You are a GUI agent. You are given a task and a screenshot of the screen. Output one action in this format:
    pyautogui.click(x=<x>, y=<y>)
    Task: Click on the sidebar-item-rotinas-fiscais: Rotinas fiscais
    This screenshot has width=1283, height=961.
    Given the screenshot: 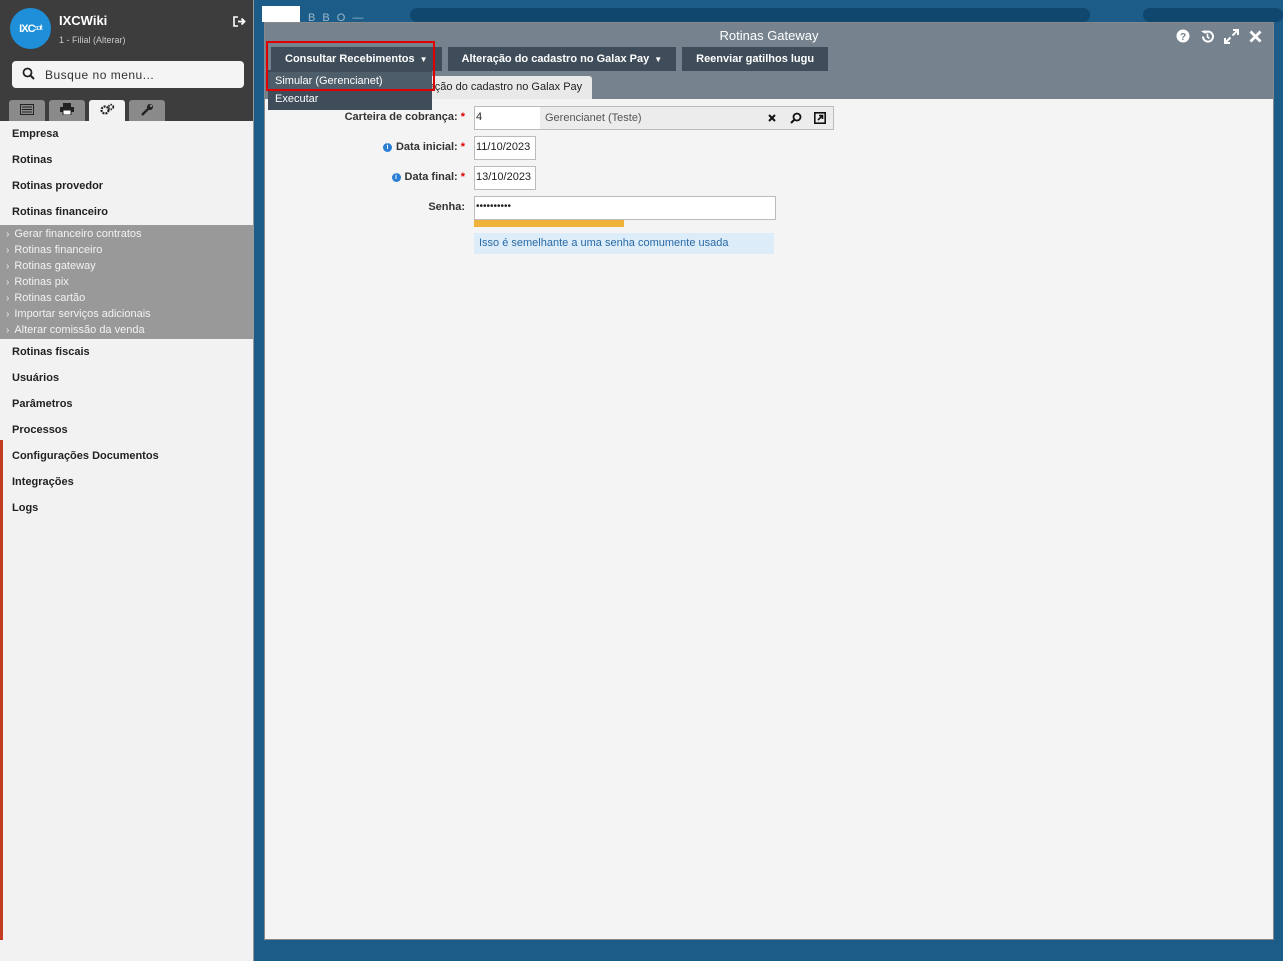 What is the action you would take?
    pyautogui.click(x=126, y=352)
    